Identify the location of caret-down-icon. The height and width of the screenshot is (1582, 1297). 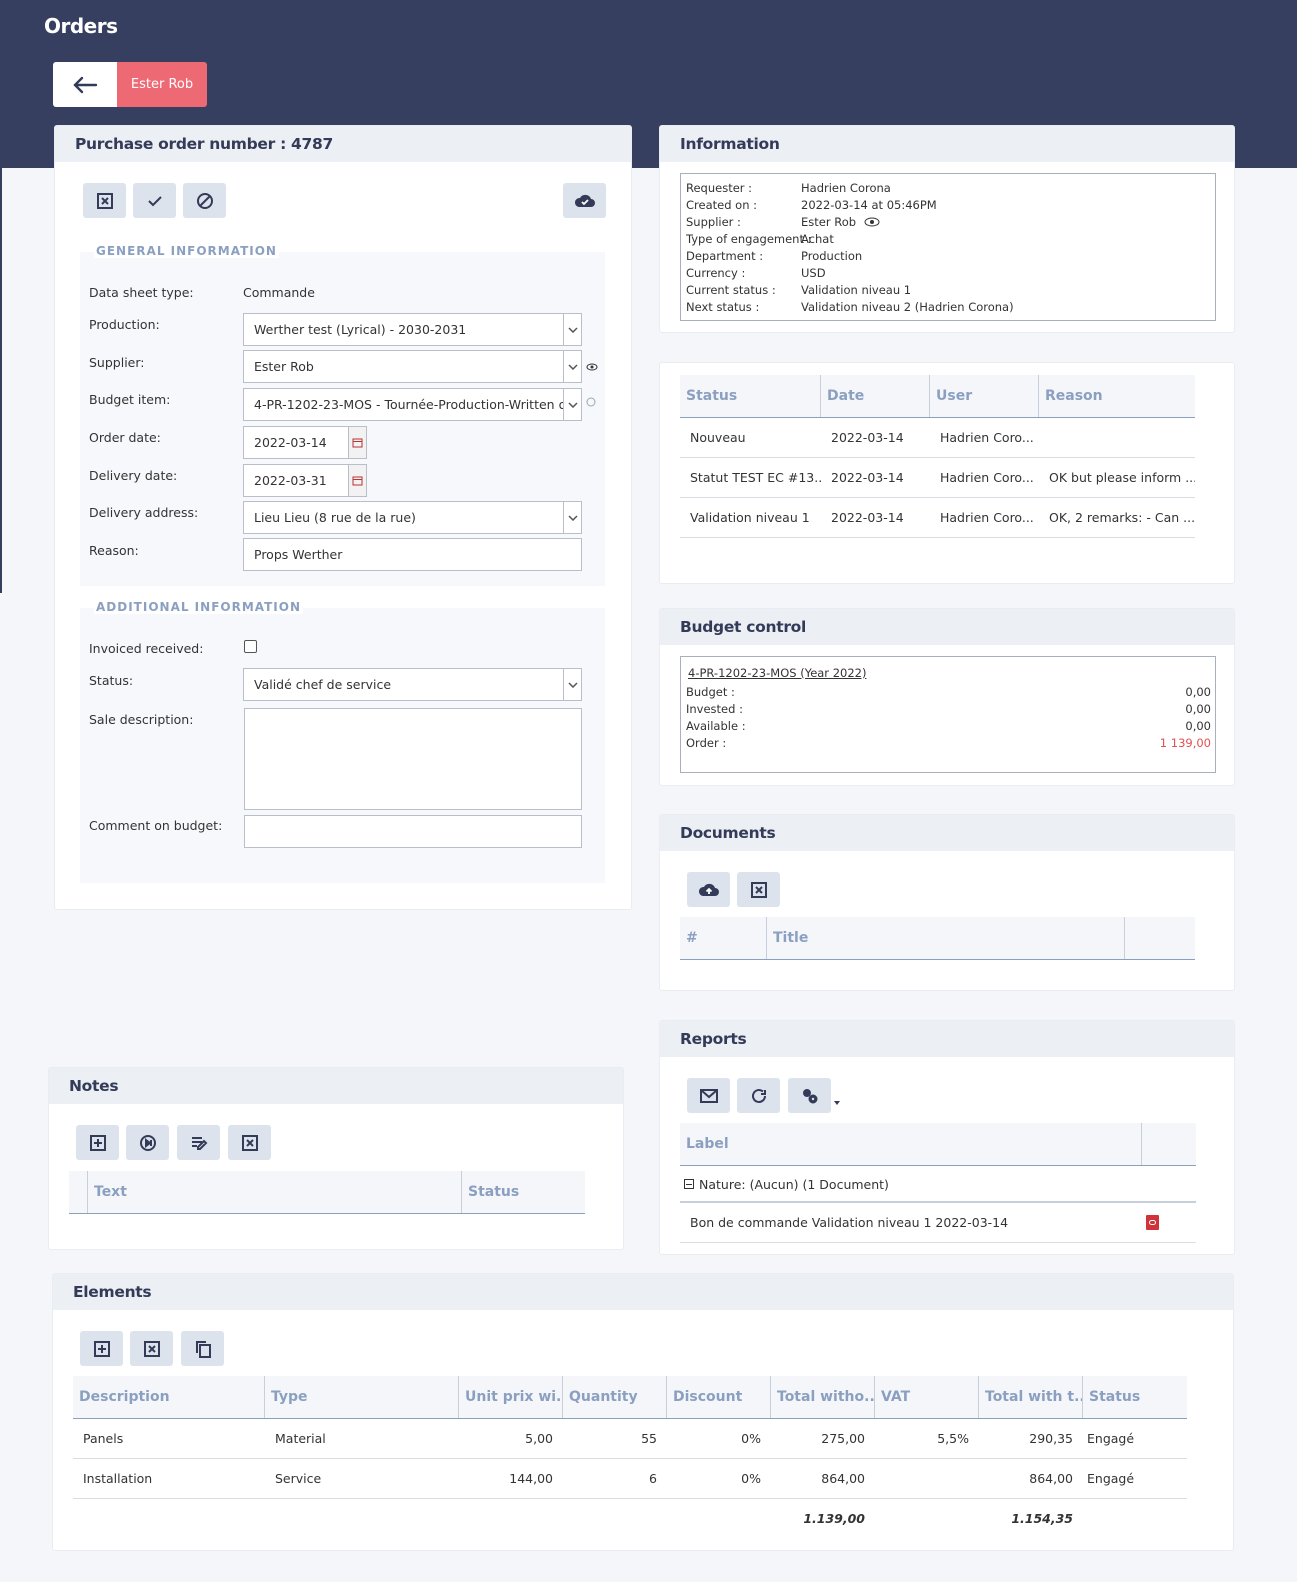
(837, 1100).